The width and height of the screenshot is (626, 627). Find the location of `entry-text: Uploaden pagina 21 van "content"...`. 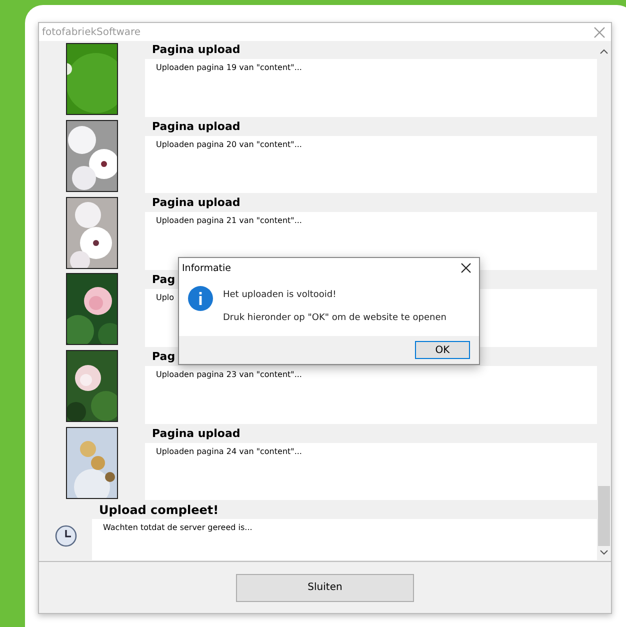

entry-text: Uploaden pagina 21 van "content"... is located at coordinates (229, 221).